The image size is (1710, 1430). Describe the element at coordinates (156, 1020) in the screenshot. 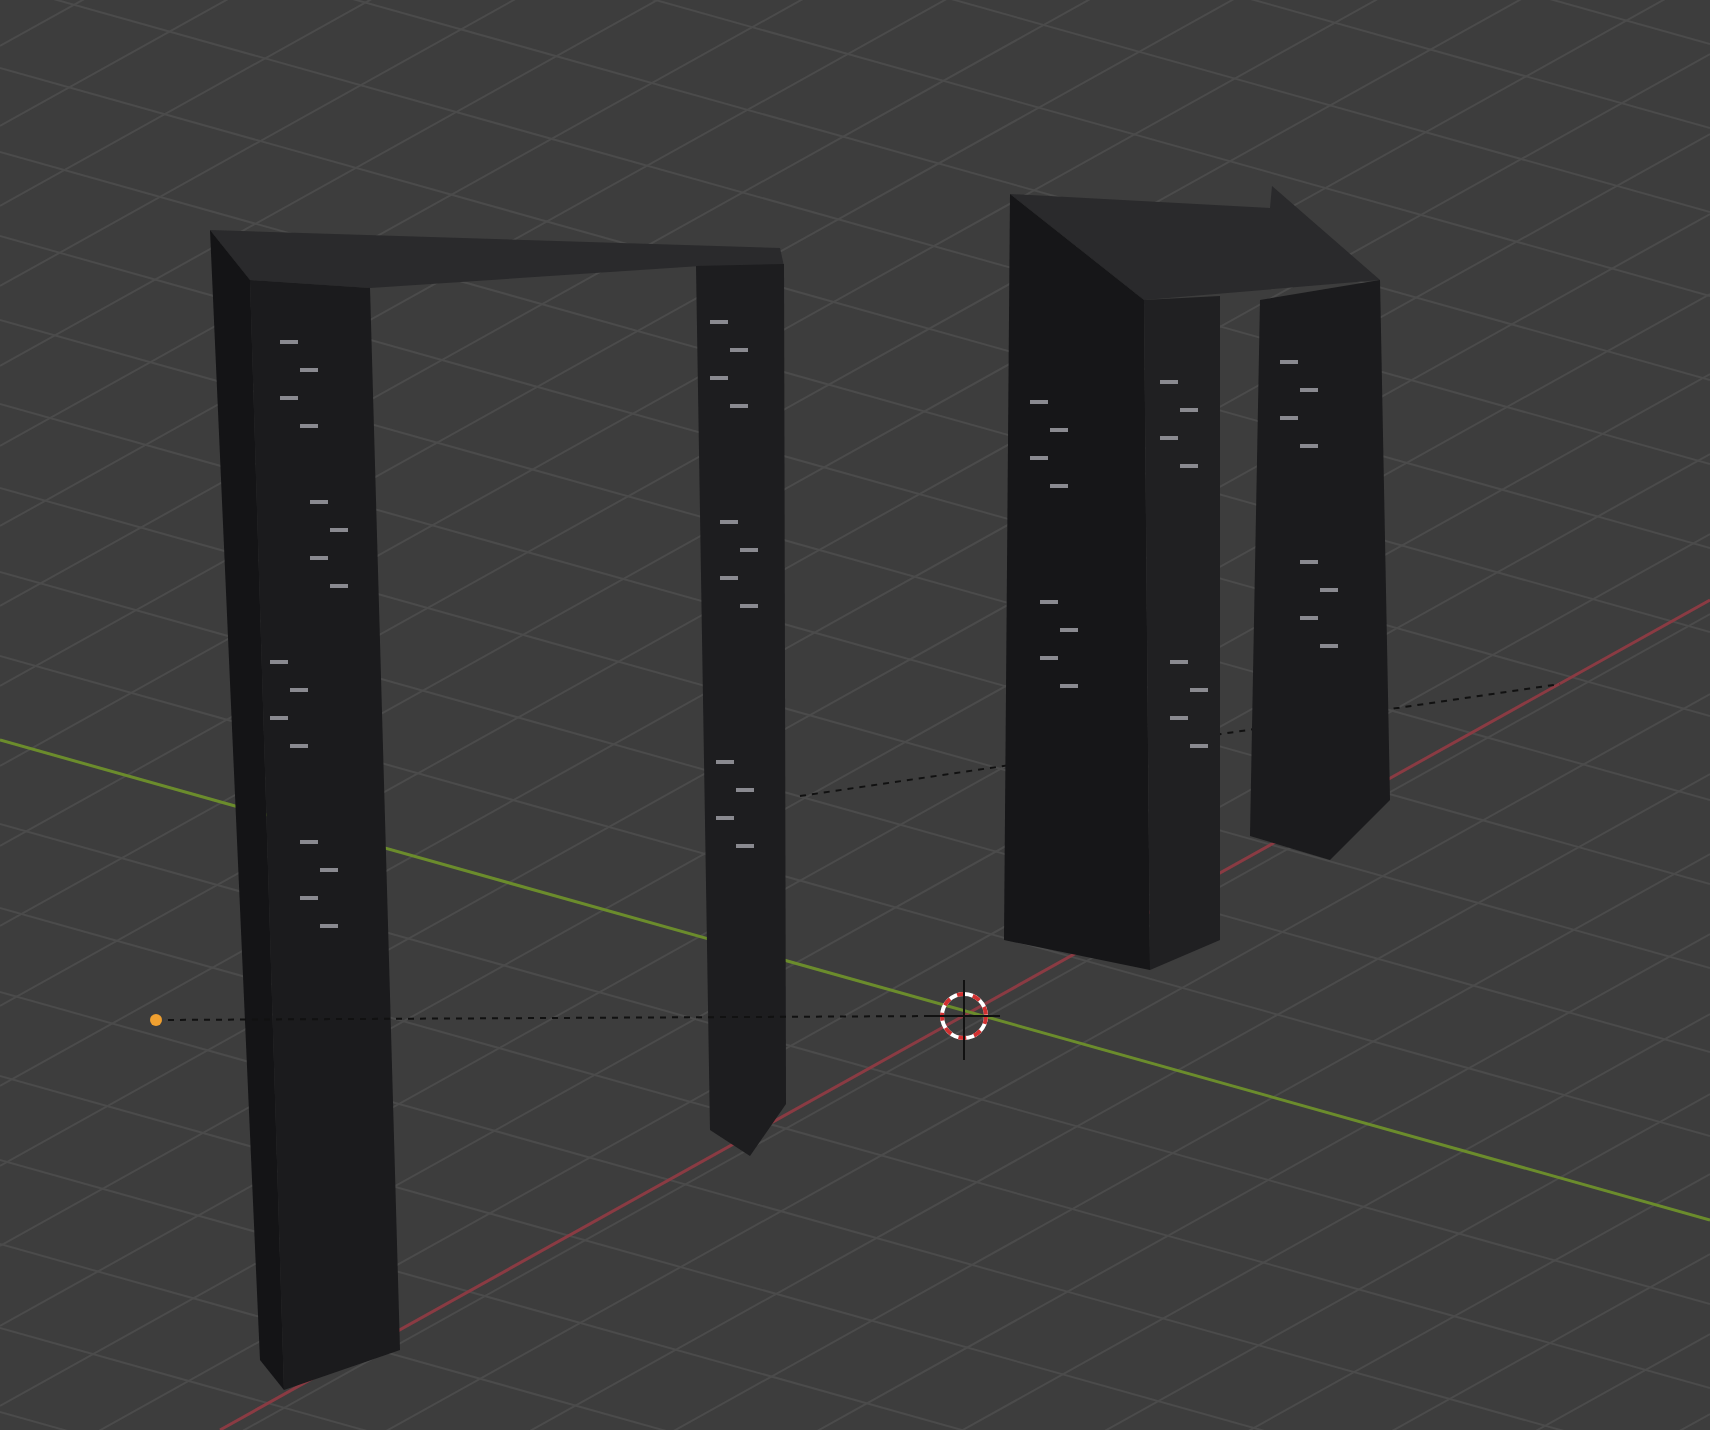

I see `origin-dot-icon` at that location.